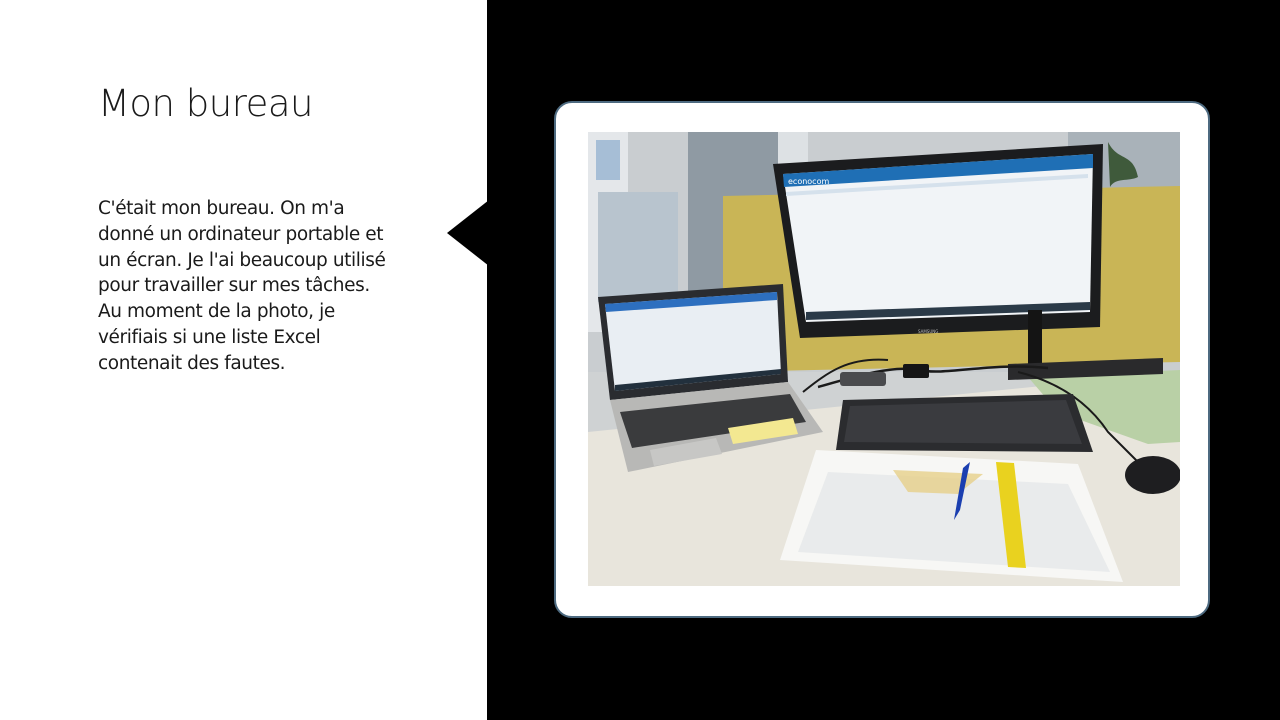 Image resolution: width=1280 pixels, height=720 pixels. Describe the element at coordinates (928, 331) in the screenshot. I see `monitor-bezel-text: SAMSUNG` at that location.